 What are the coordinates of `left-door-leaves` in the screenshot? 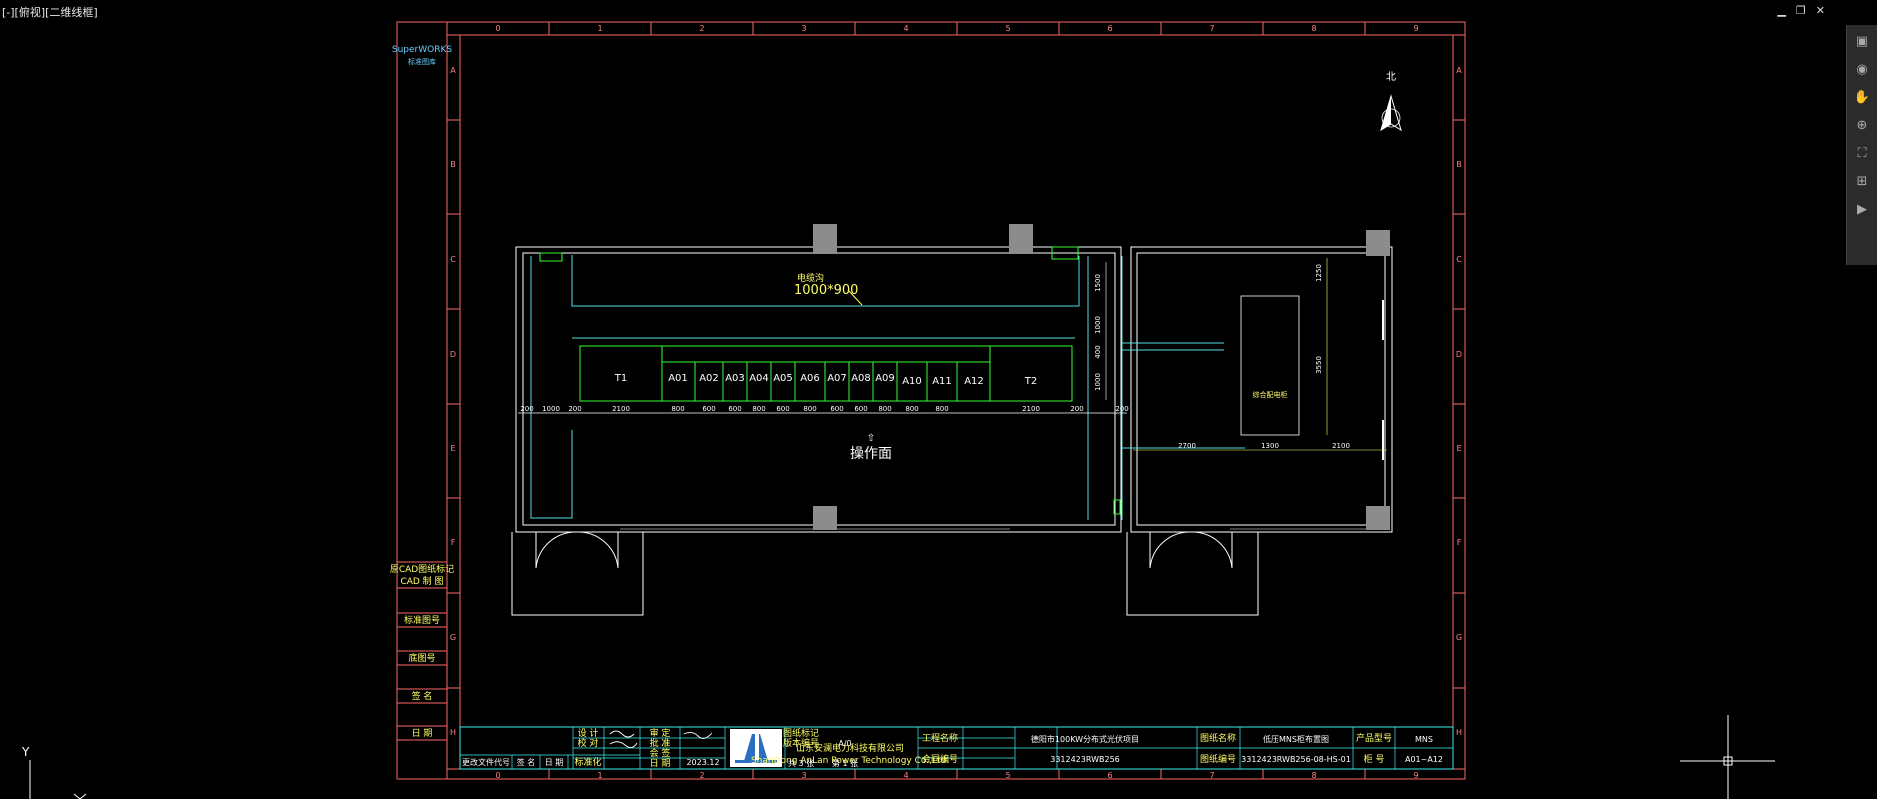 It's located at (577, 550).